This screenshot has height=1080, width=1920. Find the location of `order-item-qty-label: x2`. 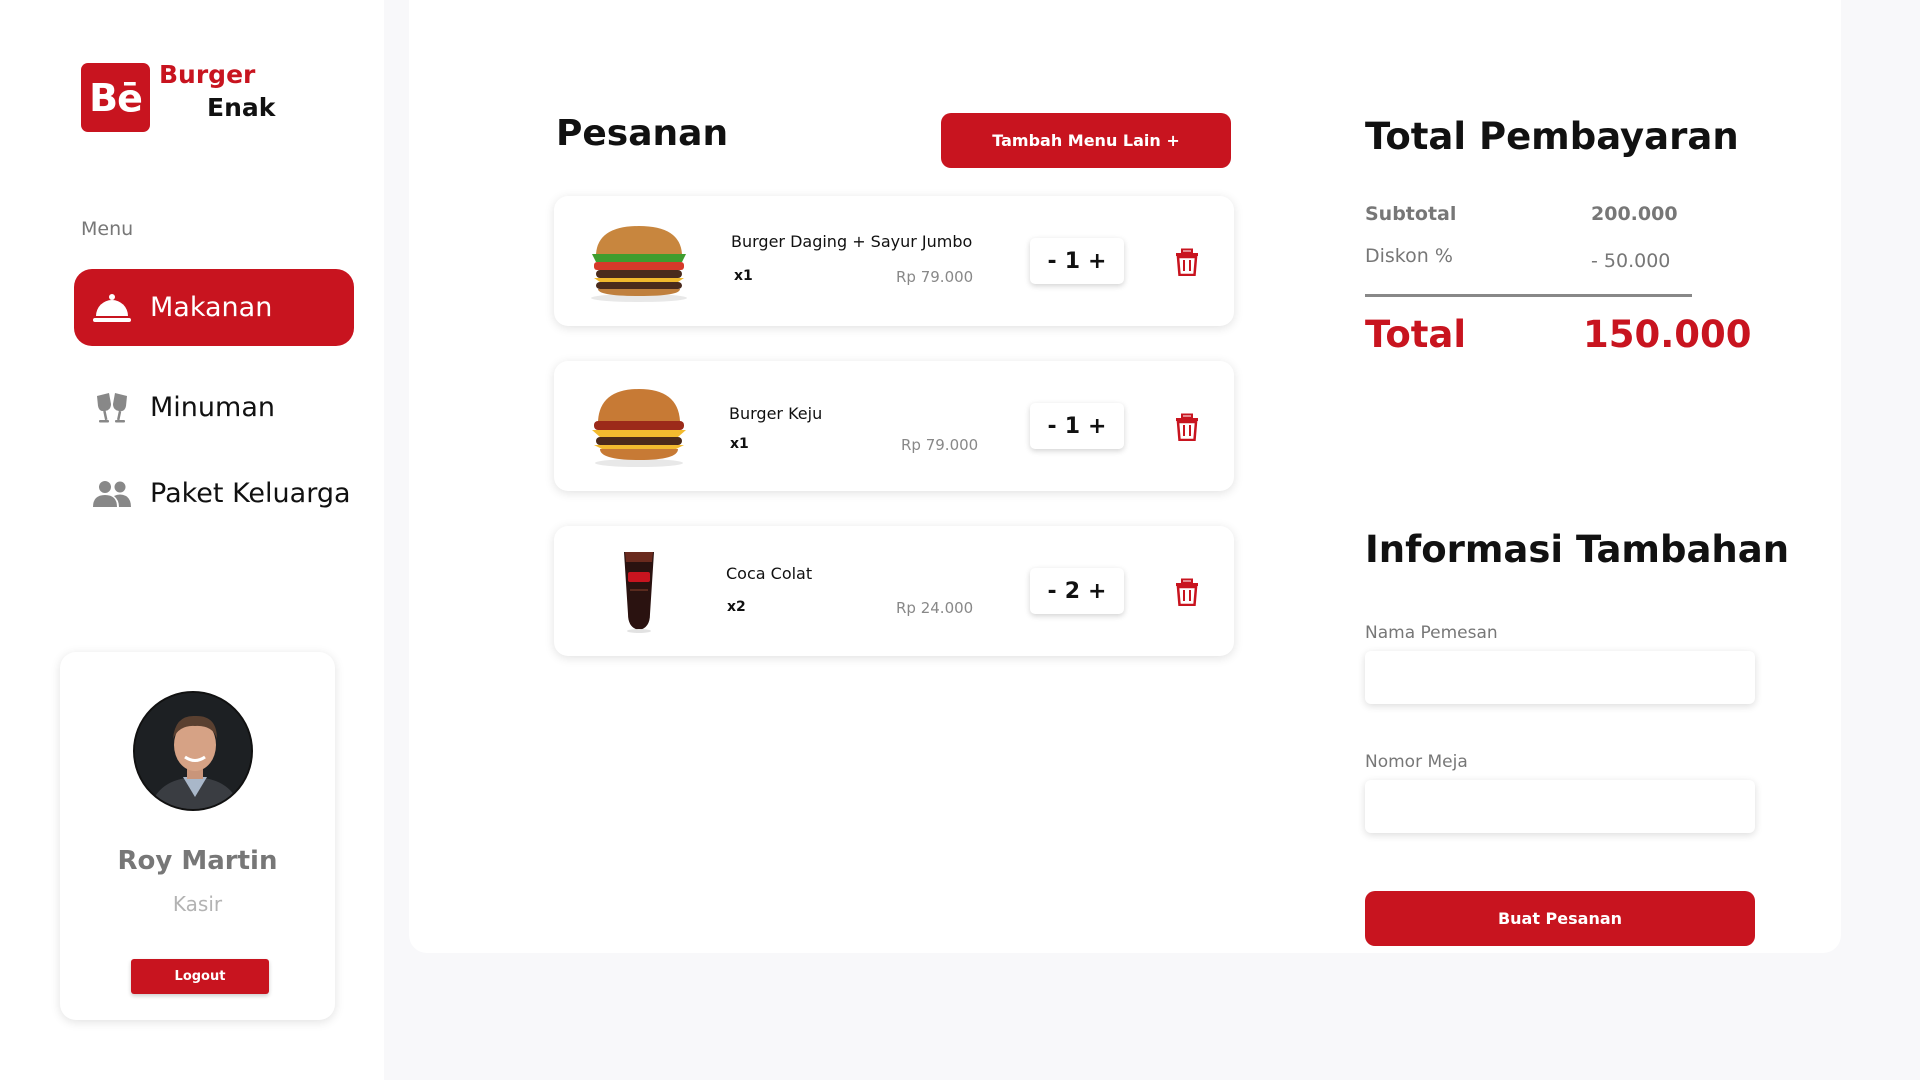

order-item-qty-label: x2 is located at coordinates (736, 607).